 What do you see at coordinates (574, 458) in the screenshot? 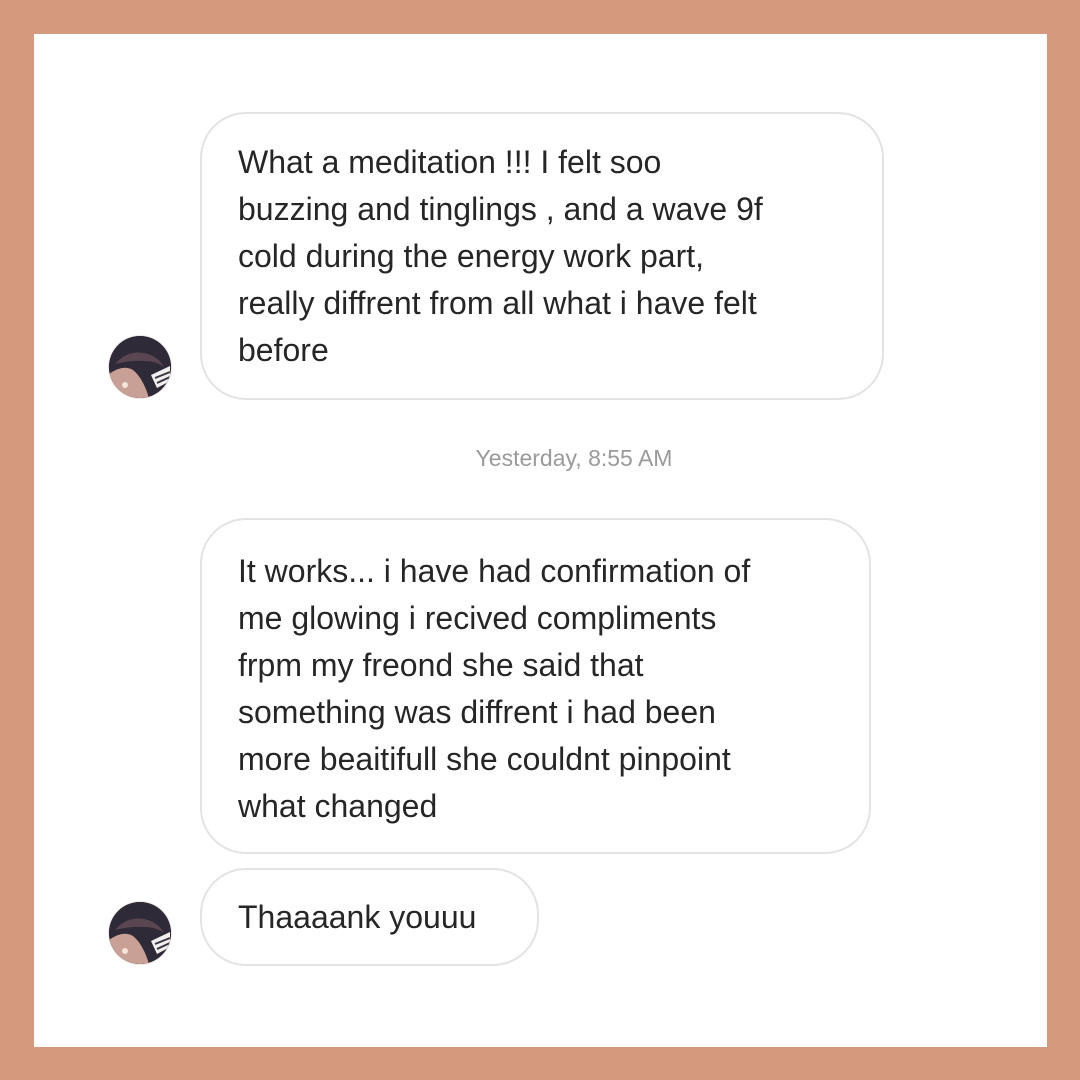
I see `message-timestamp: Yesterday, 8:55 AM` at bounding box center [574, 458].